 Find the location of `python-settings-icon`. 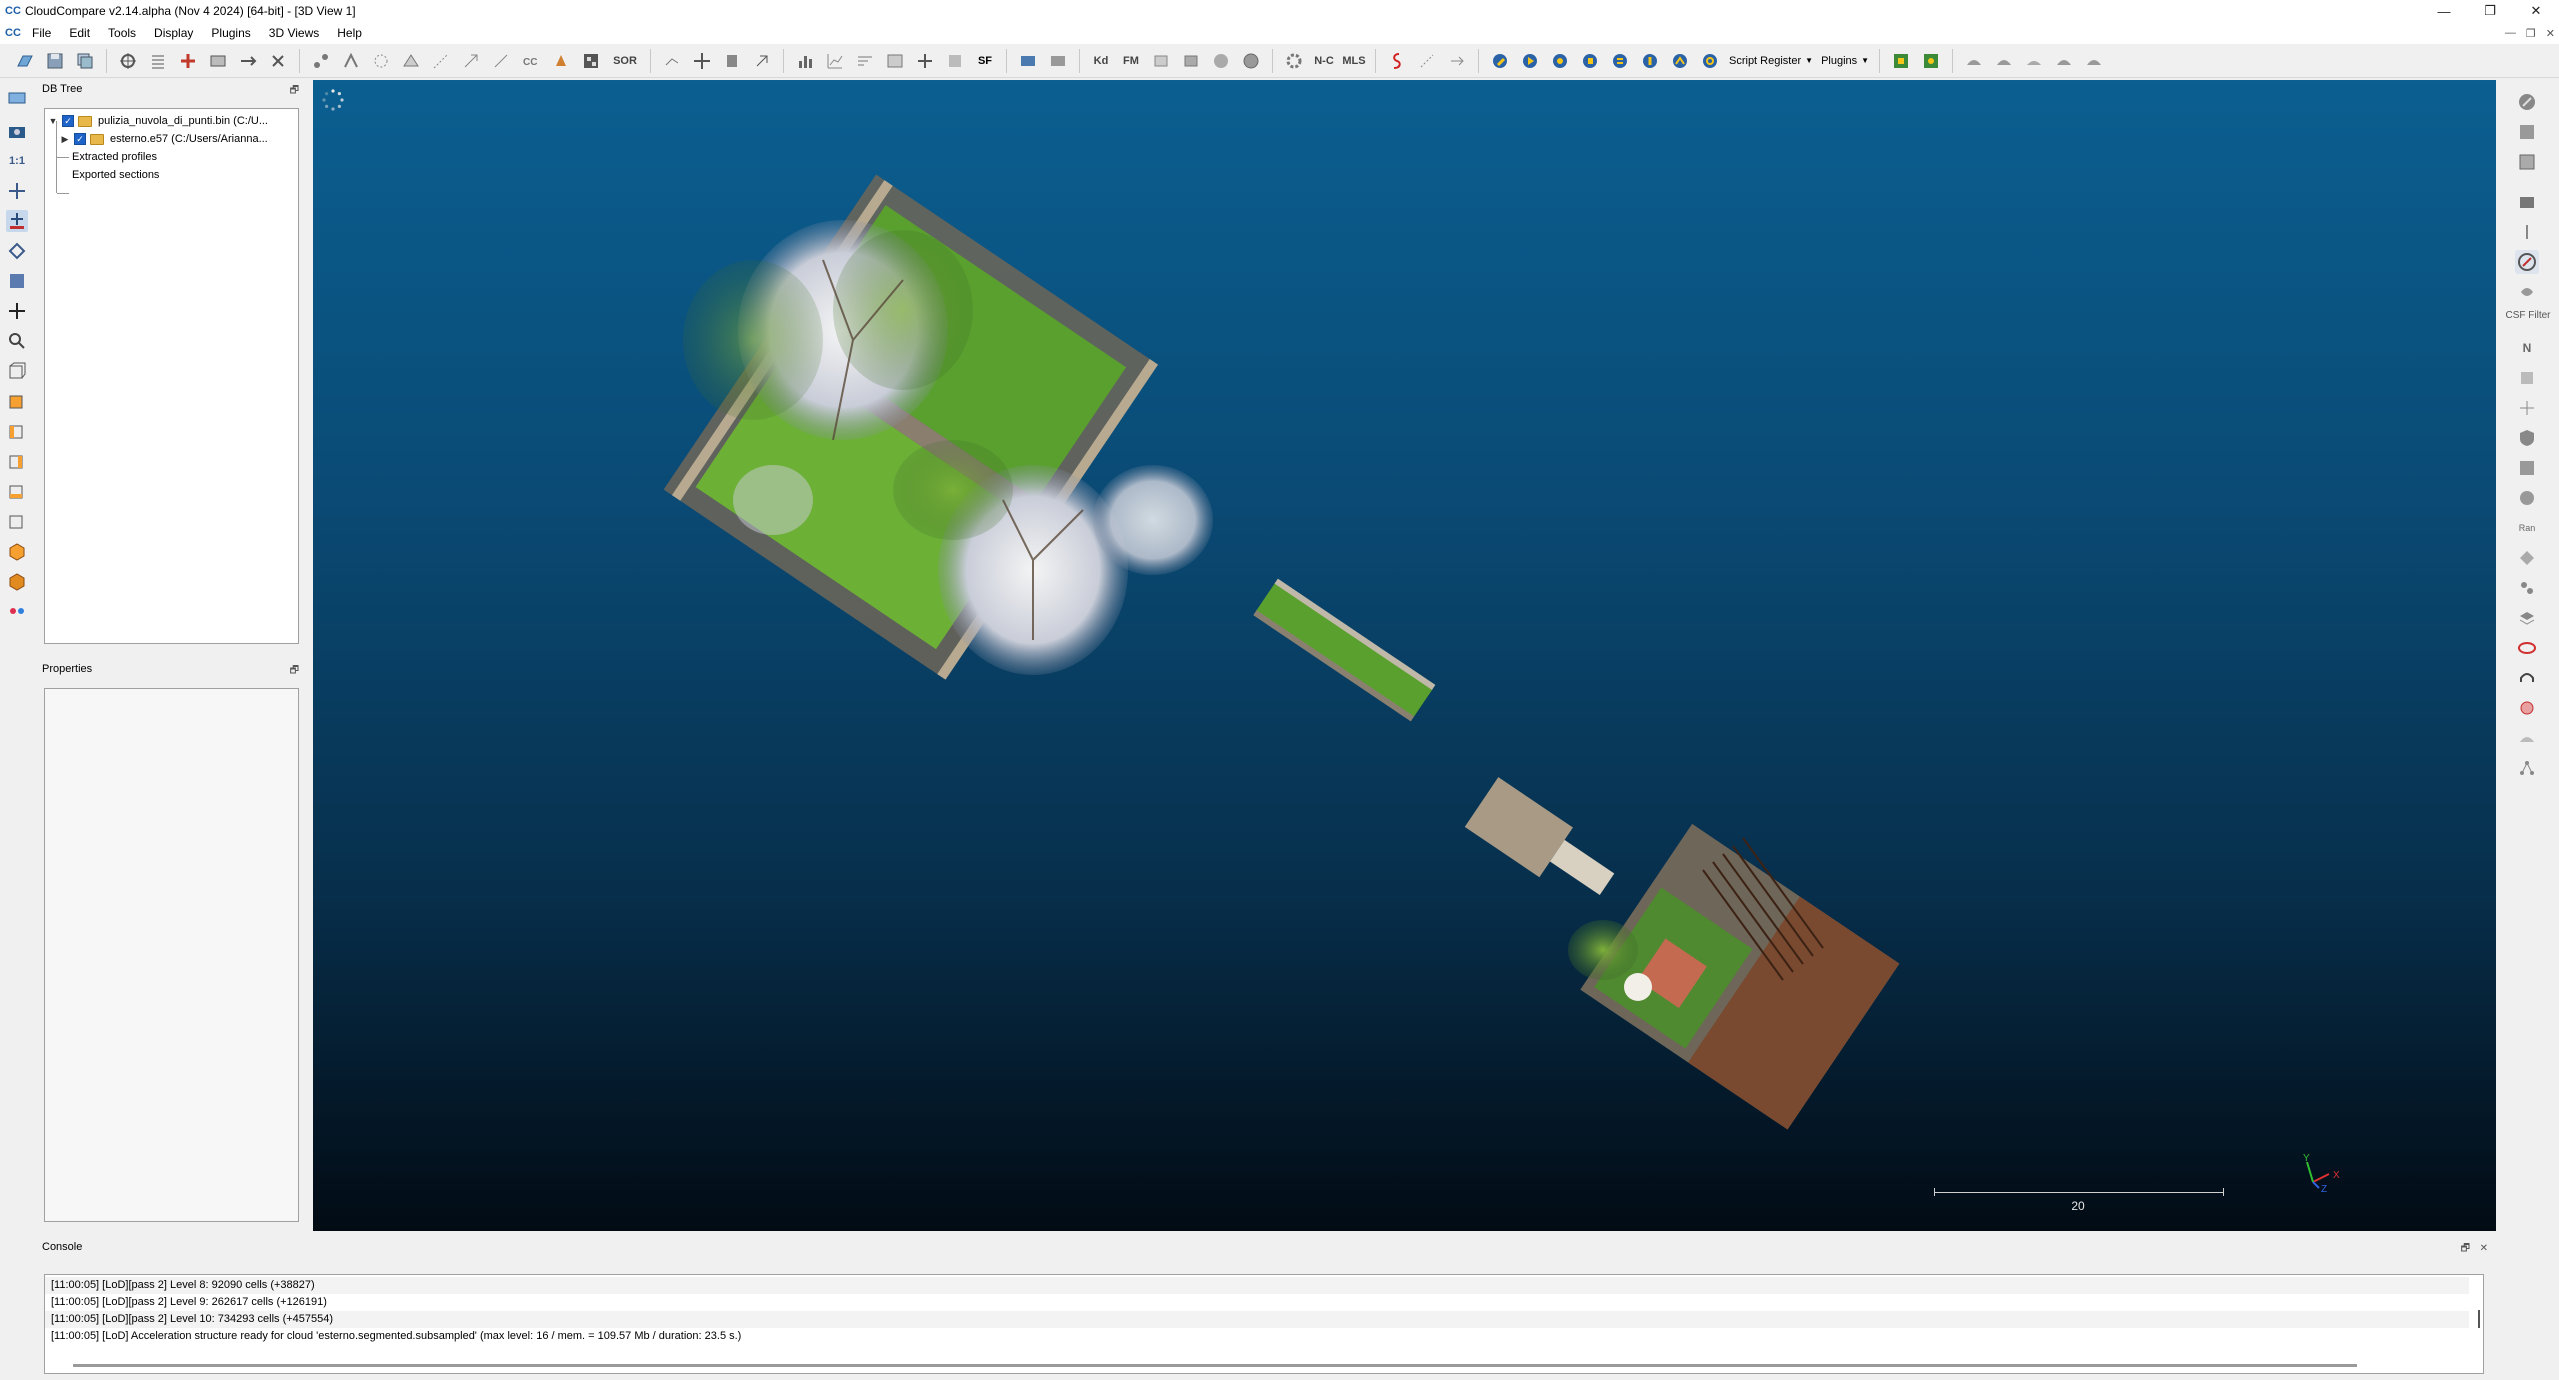

python-settings-icon is located at coordinates (1710, 61).